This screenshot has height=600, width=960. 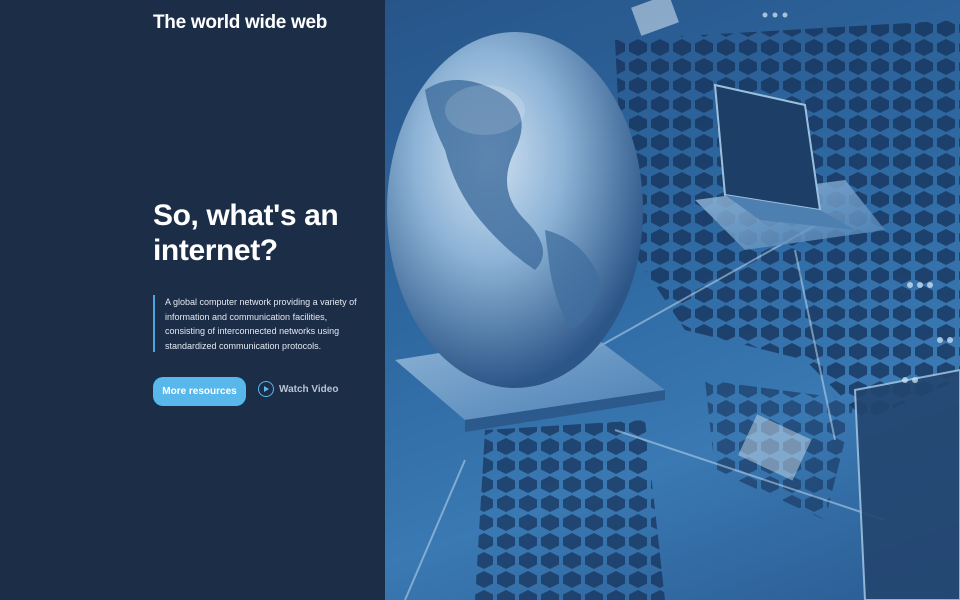 I want to click on hero-title: So, what's an internet?, so click(x=263, y=233).